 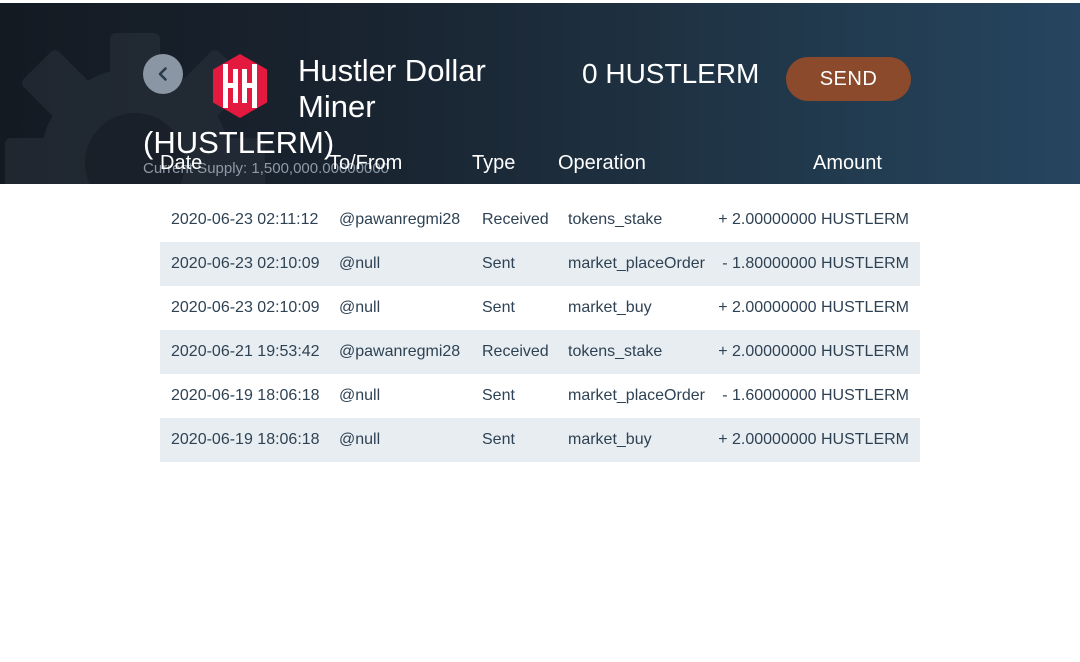 I want to click on token-name-line2: Miner, so click(x=337, y=106).